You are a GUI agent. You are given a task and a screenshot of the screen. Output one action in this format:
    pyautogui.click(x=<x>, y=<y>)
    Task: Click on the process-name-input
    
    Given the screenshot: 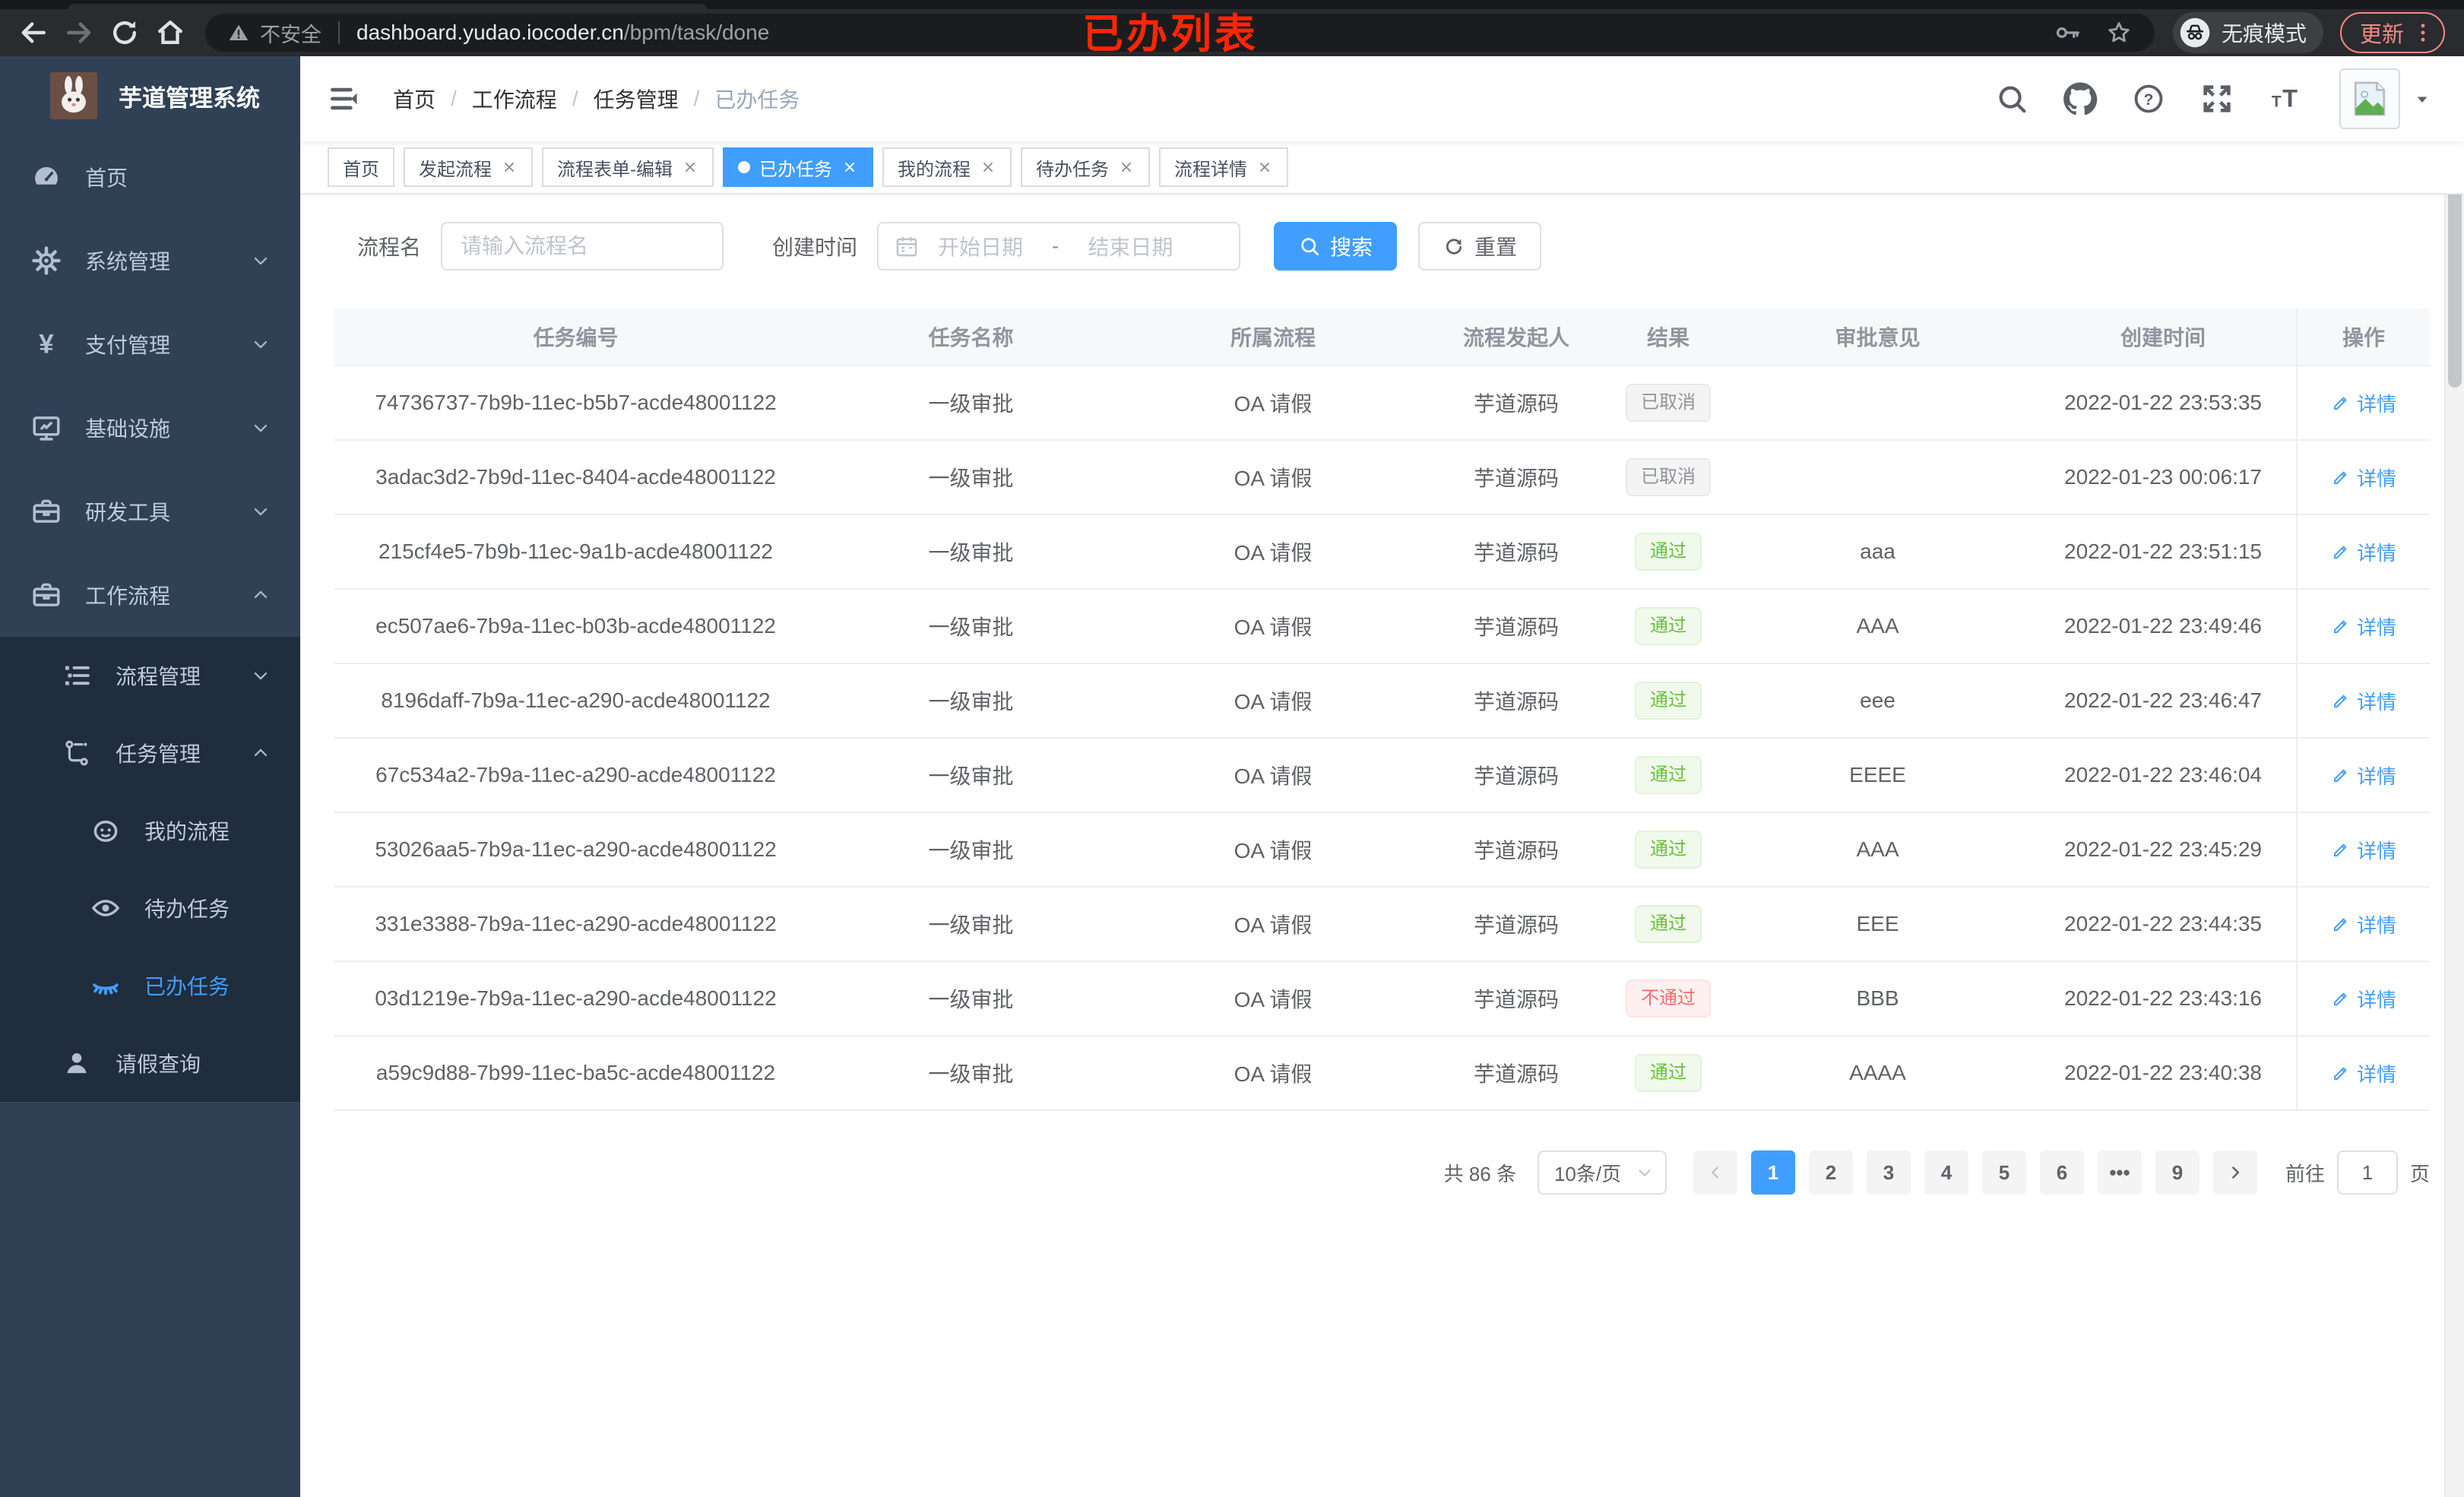 What is the action you would take?
    pyautogui.click(x=582, y=247)
    